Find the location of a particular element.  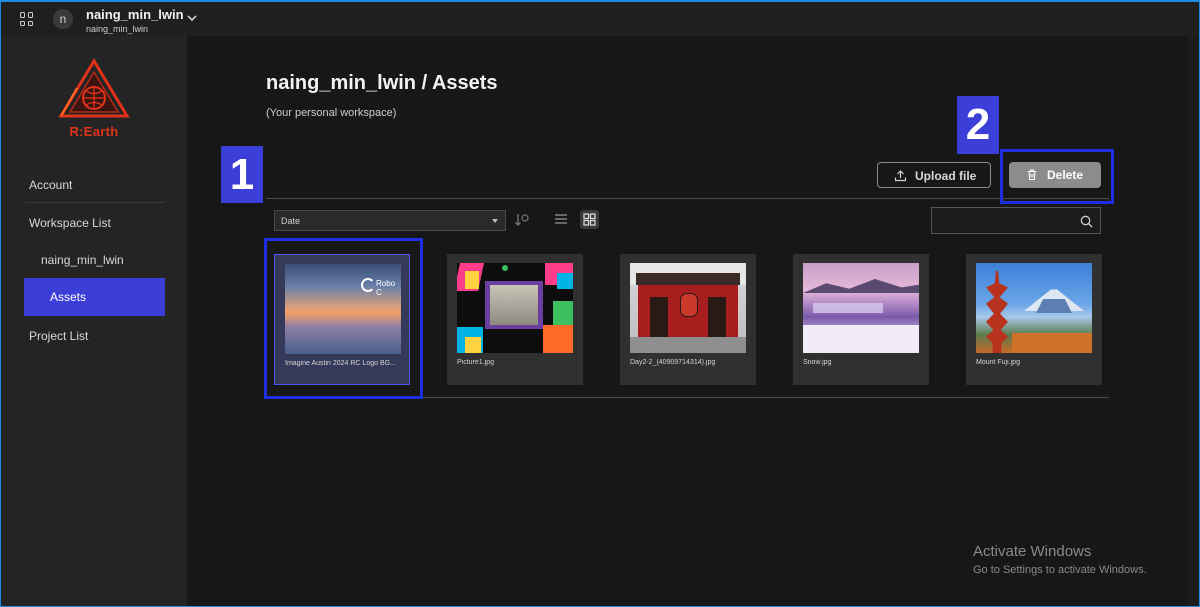

top-bar: n naing_min_lwin naing_min_lwin is located at coordinates (600, 18).